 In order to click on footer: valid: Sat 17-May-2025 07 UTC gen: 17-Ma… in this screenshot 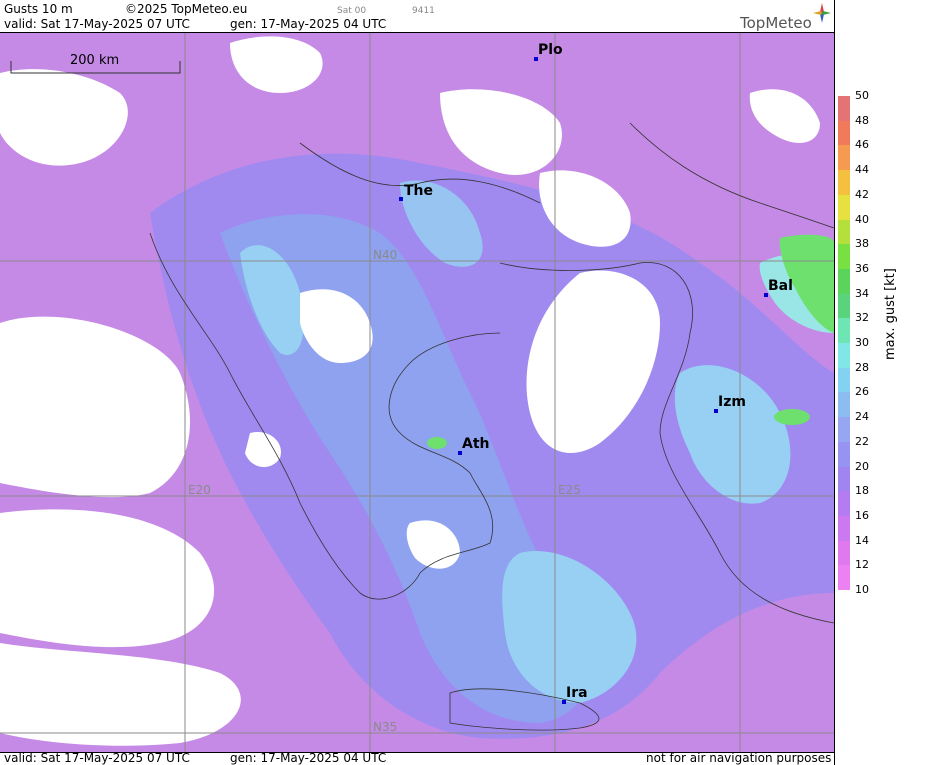, I will do `click(417, 758)`.